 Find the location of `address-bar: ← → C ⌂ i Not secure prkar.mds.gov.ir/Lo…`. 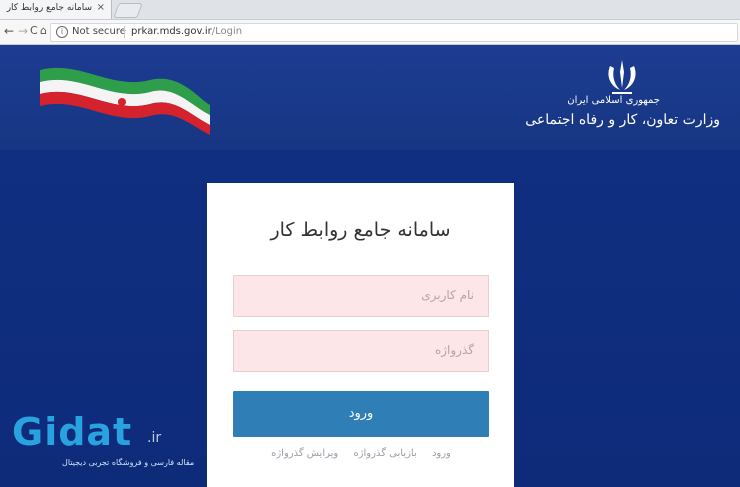

address-bar: ← → C ⌂ i Not secure prkar.mds.gov.ir/Lo… is located at coordinates (370, 32).